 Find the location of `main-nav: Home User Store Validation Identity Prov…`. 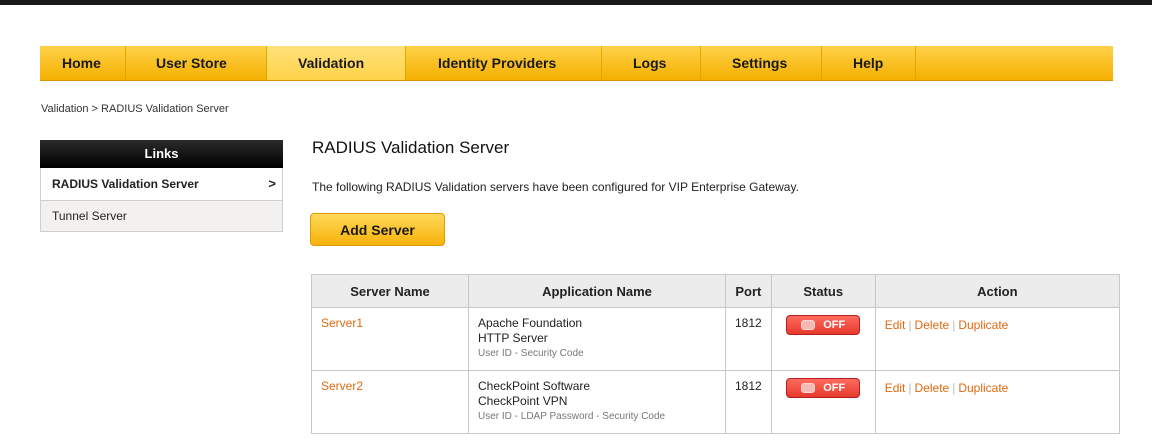

main-nav: Home User Store Validation Identity Prov… is located at coordinates (576, 63).